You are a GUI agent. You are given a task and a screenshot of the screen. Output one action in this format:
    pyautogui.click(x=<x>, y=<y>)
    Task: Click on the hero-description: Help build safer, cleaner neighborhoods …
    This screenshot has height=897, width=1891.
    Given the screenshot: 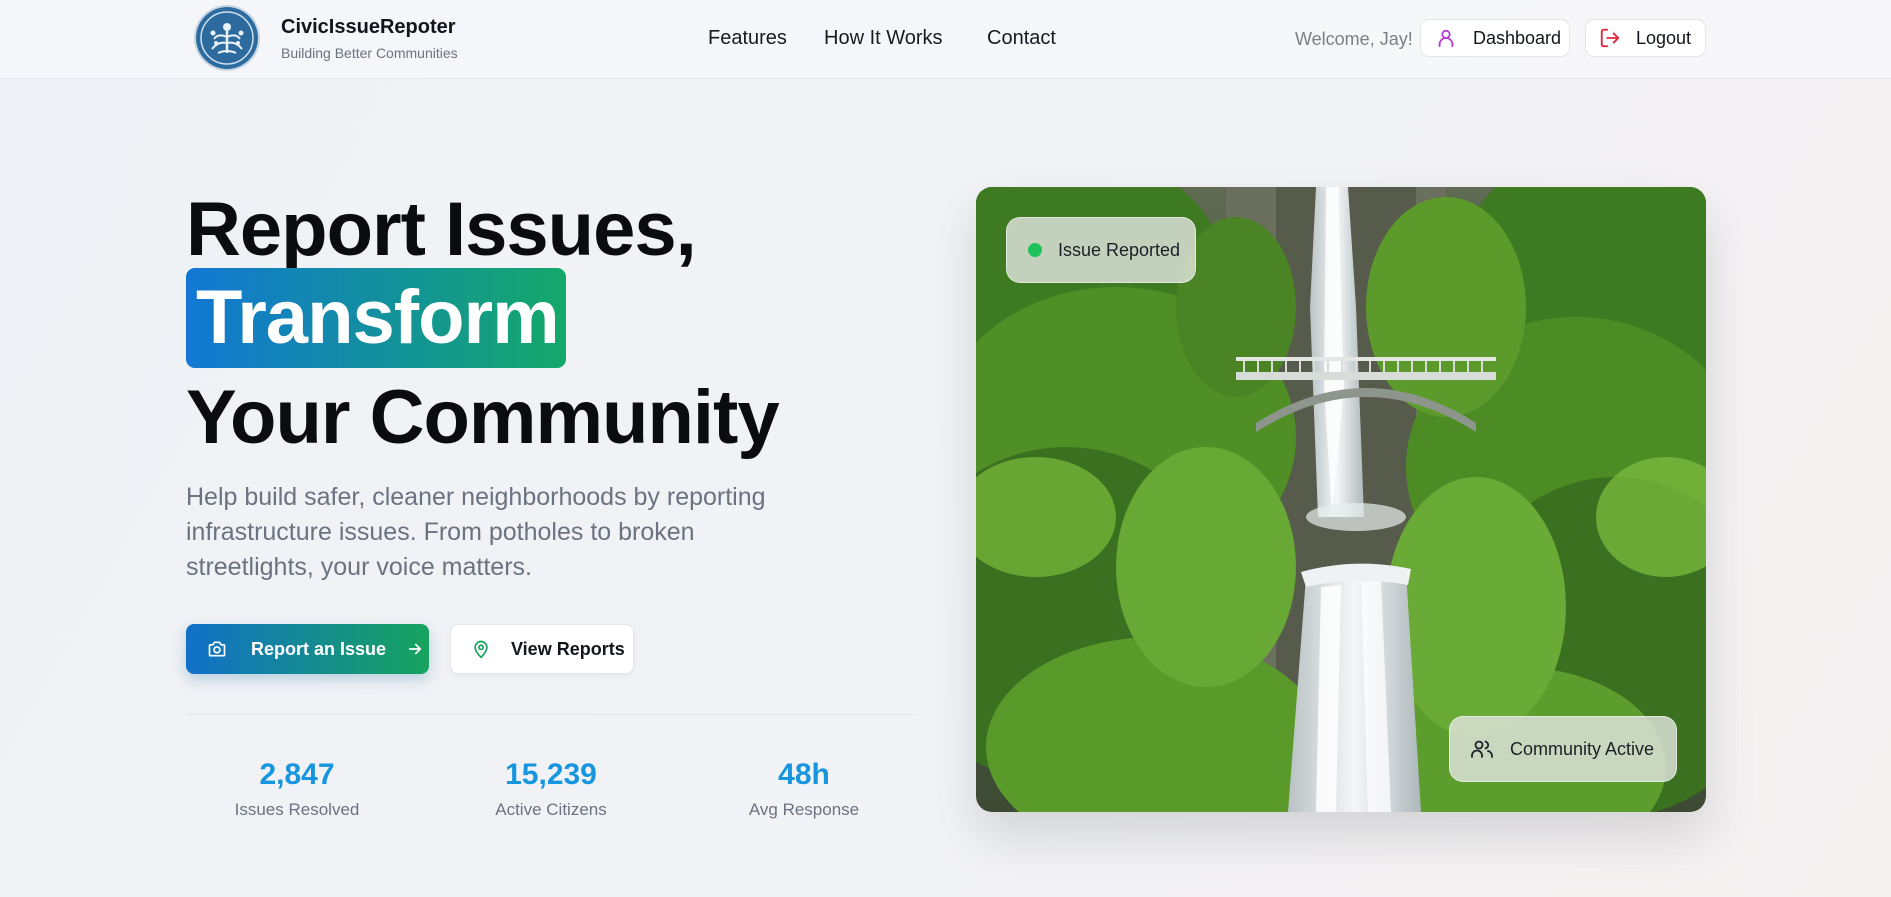 What is the action you would take?
    pyautogui.click(x=476, y=532)
    